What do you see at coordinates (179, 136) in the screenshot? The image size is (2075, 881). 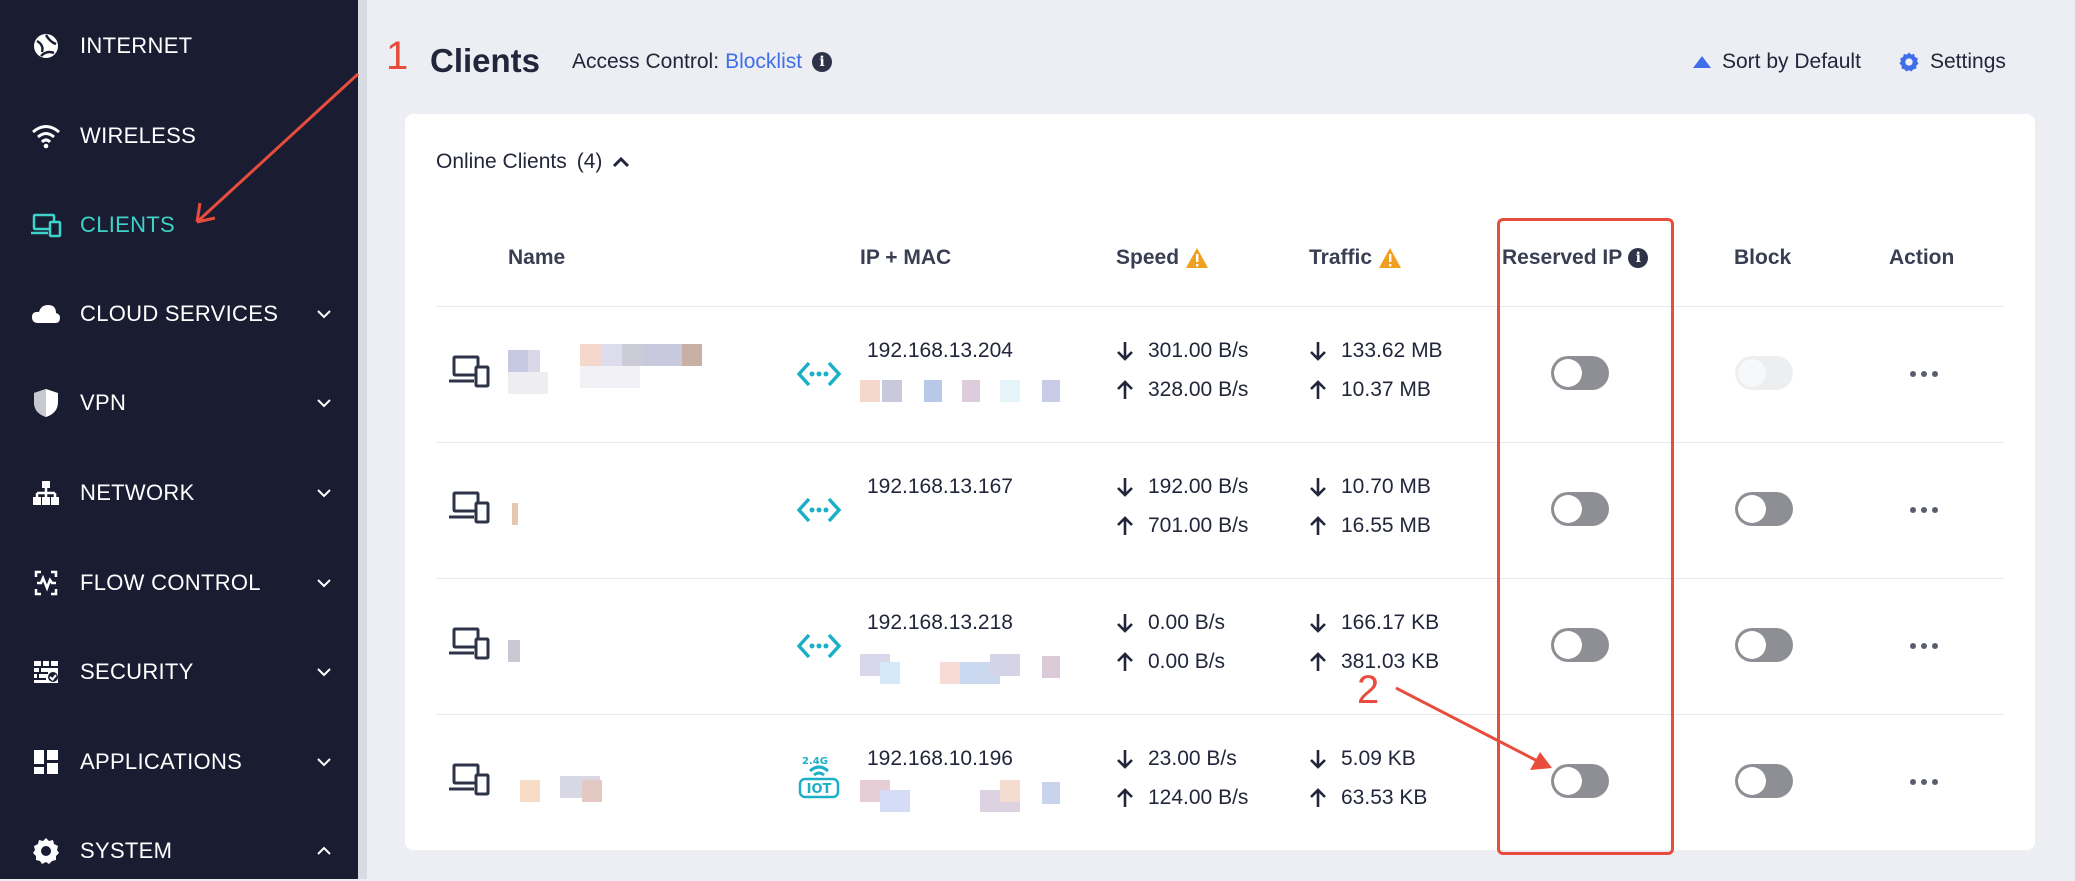 I see `sidebar-item-wireless: WIRELESS` at bounding box center [179, 136].